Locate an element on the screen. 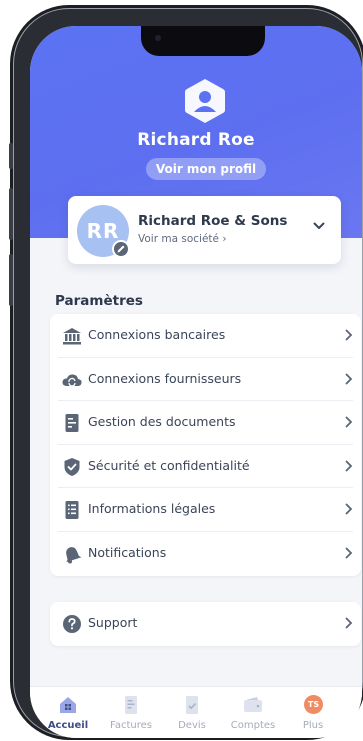  settings-item-bank-connections: Connexions bancaires is located at coordinates (205, 336).